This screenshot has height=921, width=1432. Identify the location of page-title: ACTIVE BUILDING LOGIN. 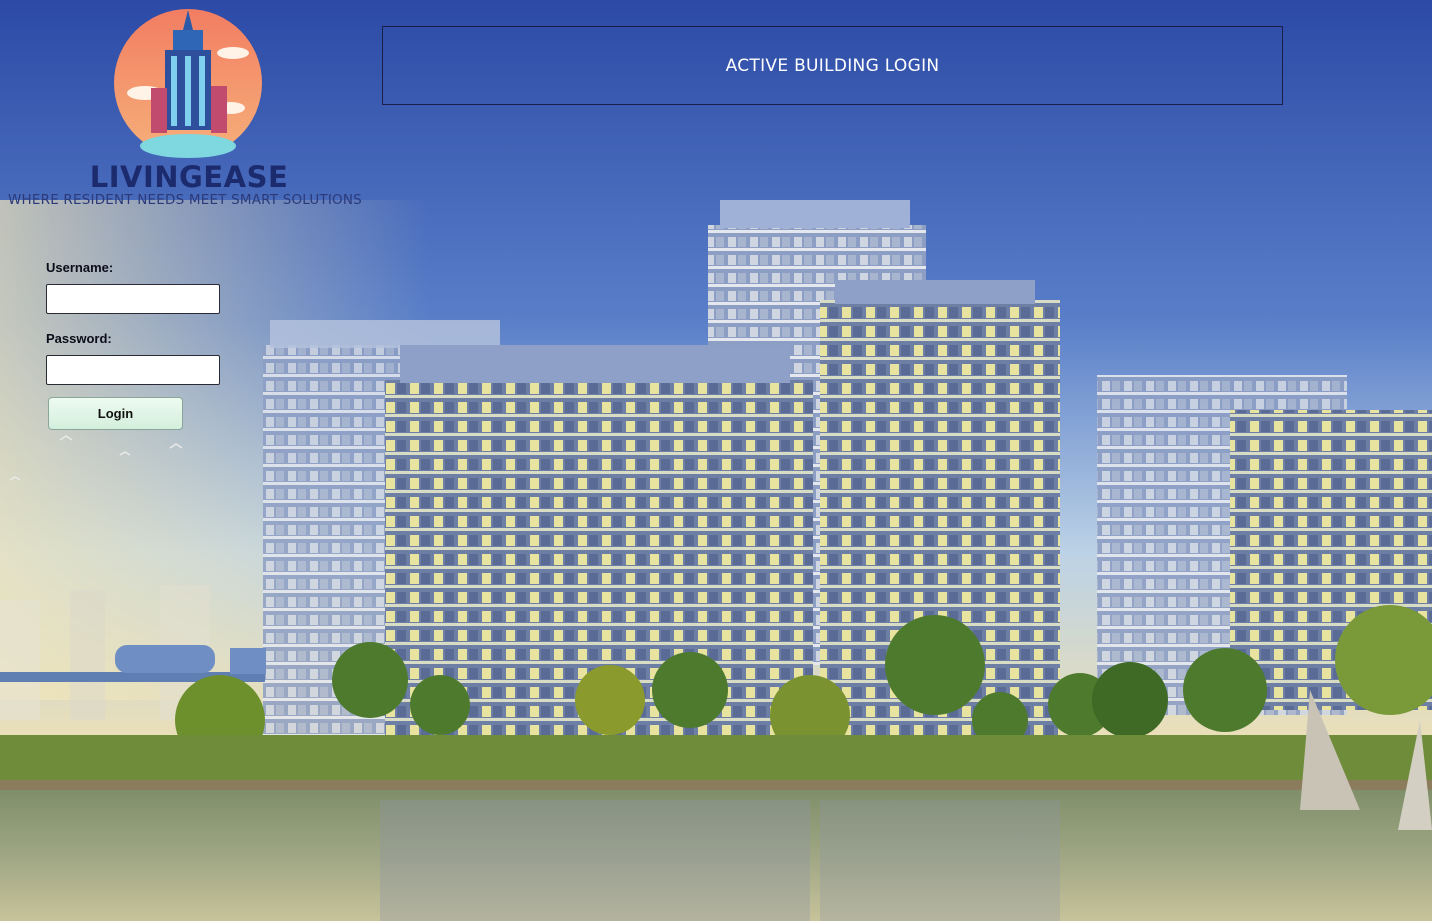
(832, 65).